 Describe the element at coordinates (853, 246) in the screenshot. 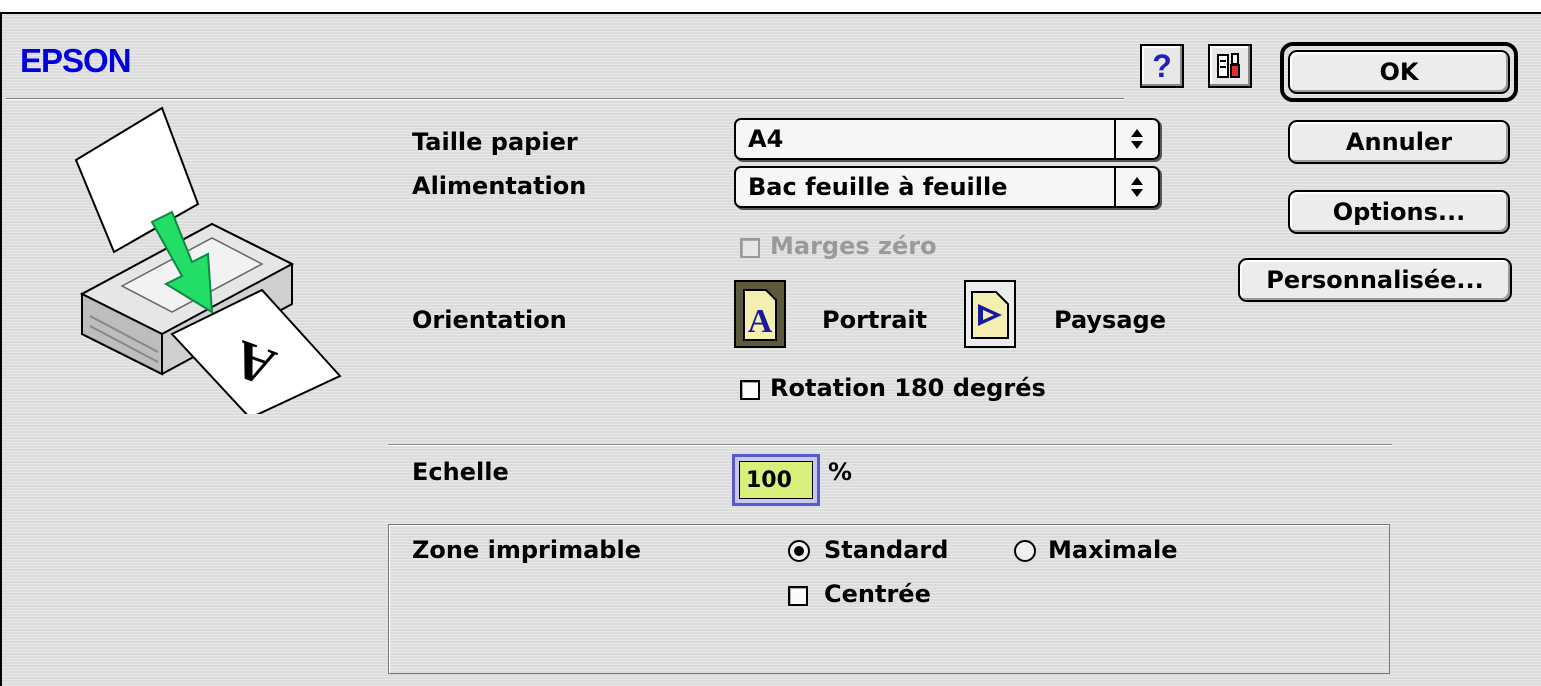

I see `zero-margins-label: Marges zéro` at that location.